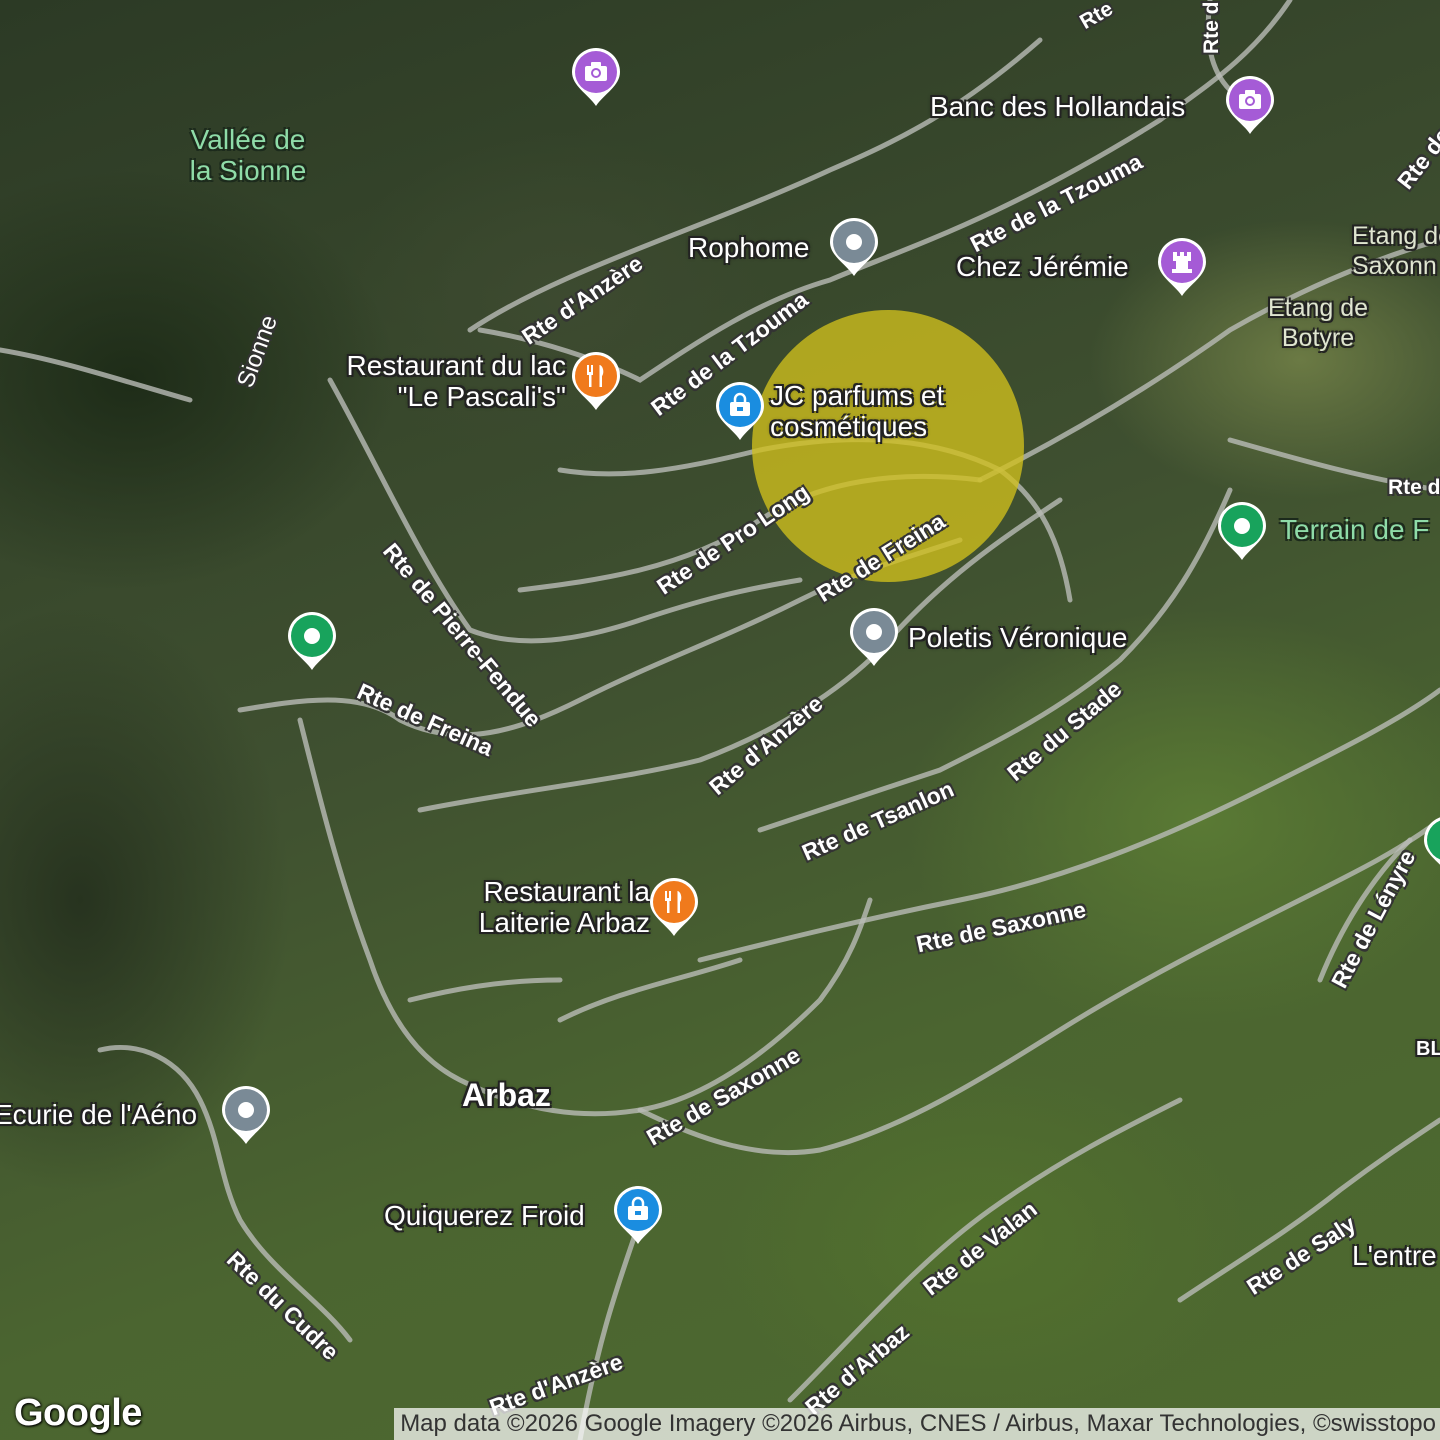  Describe the element at coordinates (1318, 323) in the screenshot. I see `place-label-etang-botyre: Etang de Botyre` at that location.